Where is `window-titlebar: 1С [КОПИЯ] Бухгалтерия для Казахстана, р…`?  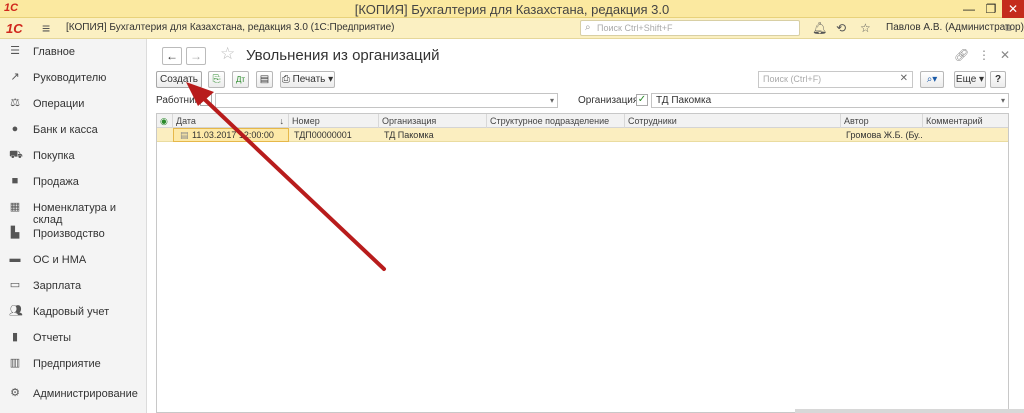 window-titlebar: 1С [КОПИЯ] Бухгалтерия для Казахстана, р… is located at coordinates (512, 9).